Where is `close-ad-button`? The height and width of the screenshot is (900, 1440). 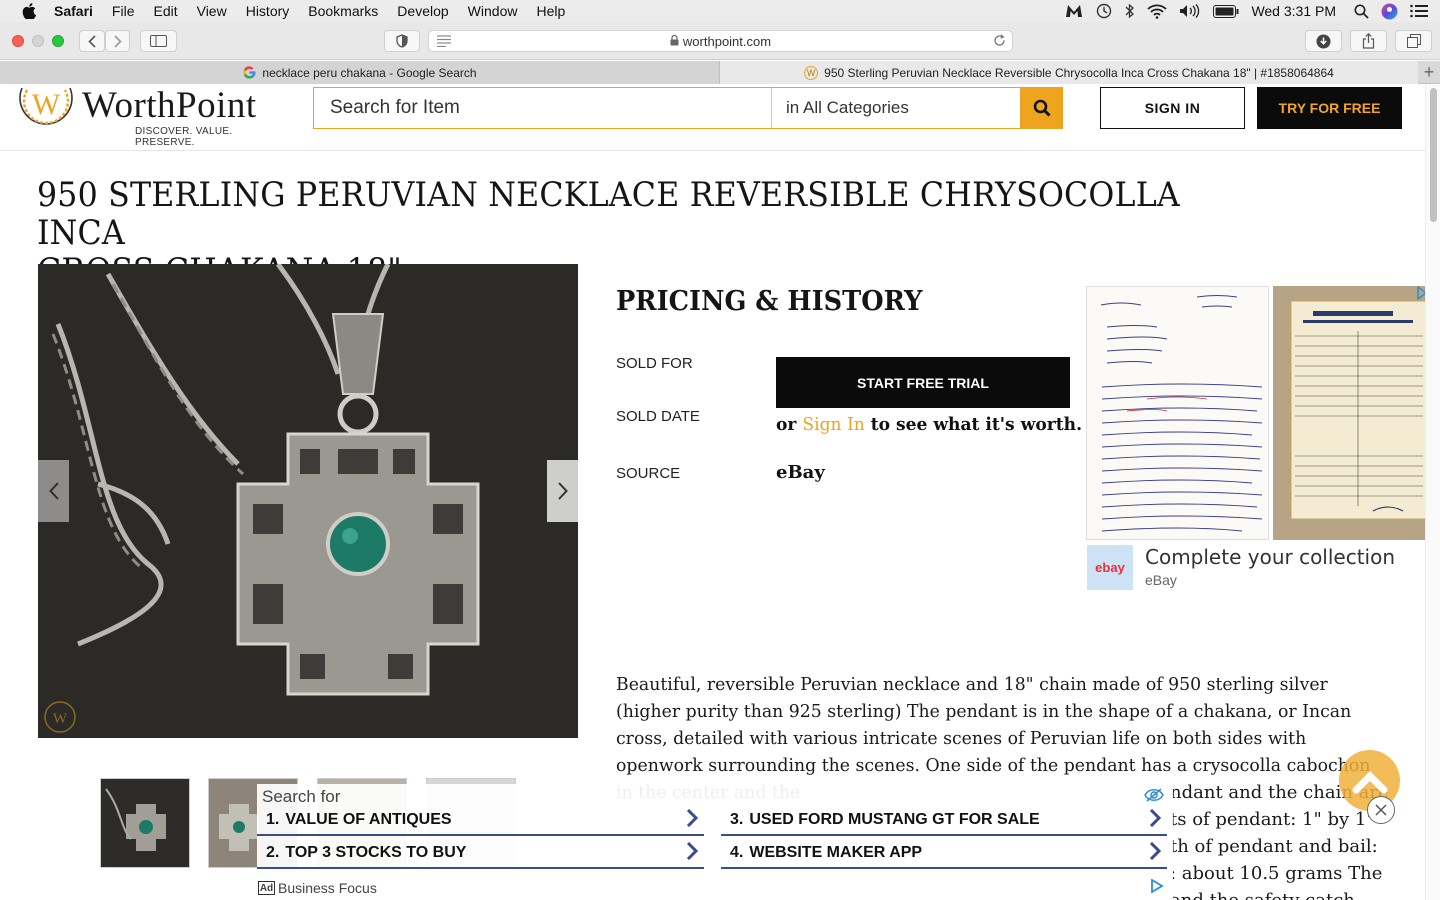 close-ad-button is located at coordinates (1381, 810).